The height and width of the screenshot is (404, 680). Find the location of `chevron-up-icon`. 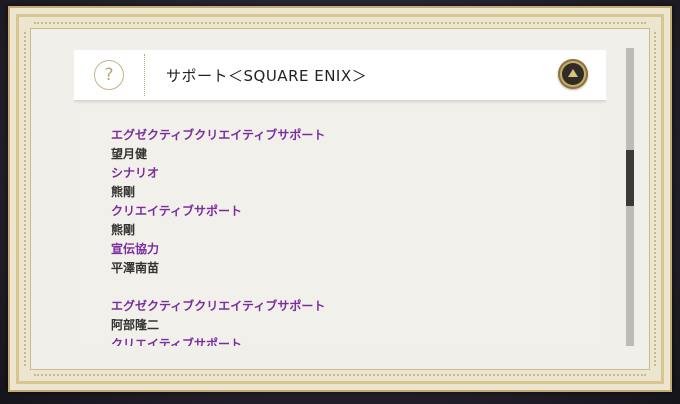

chevron-up-icon is located at coordinates (573, 73).